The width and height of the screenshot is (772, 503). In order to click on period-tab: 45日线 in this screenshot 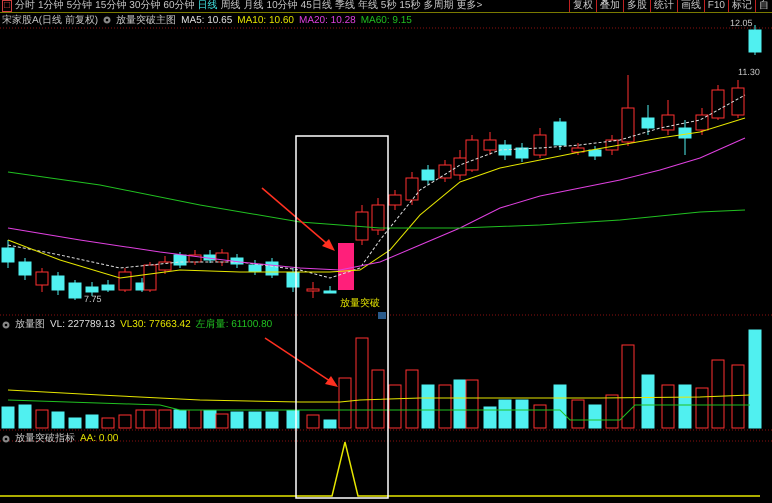, I will do `click(316, 6)`.